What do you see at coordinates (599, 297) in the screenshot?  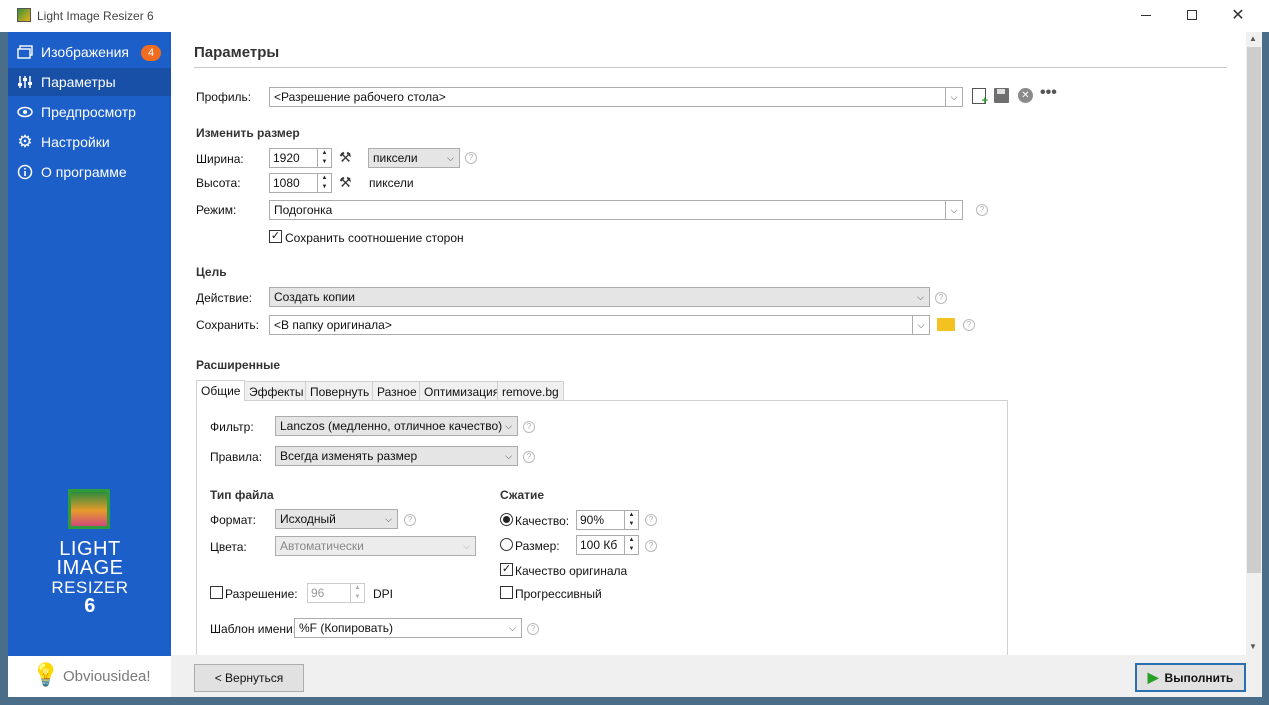 I see `action-select: Создать копии ⌵` at bounding box center [599, 297].